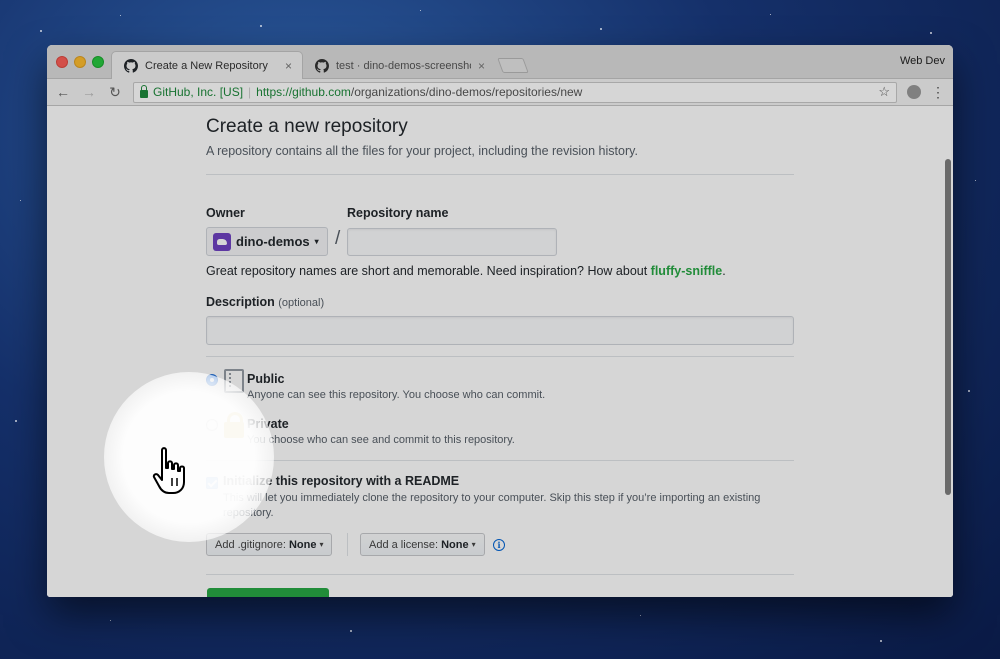 This screenshot has width=1000, height=659. Describe the element at coordinates (212, 483) in the screenshot. I see `readme-checkbox` at that location.